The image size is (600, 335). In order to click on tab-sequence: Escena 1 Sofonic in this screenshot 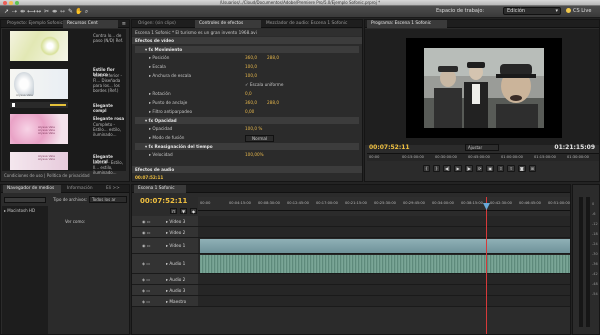, I will do `click(160, 189)`.